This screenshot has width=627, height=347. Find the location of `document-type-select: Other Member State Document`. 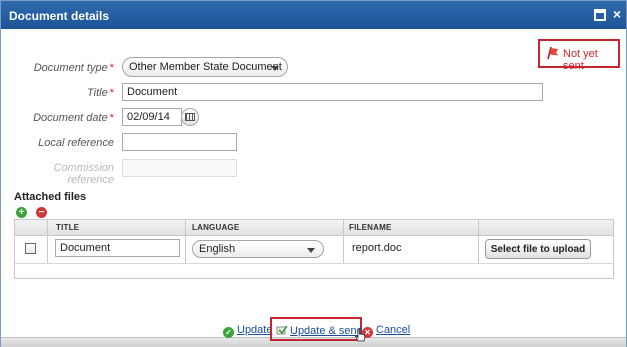

document-type-select: Other Member State Document is located at coordinates (205, 67).